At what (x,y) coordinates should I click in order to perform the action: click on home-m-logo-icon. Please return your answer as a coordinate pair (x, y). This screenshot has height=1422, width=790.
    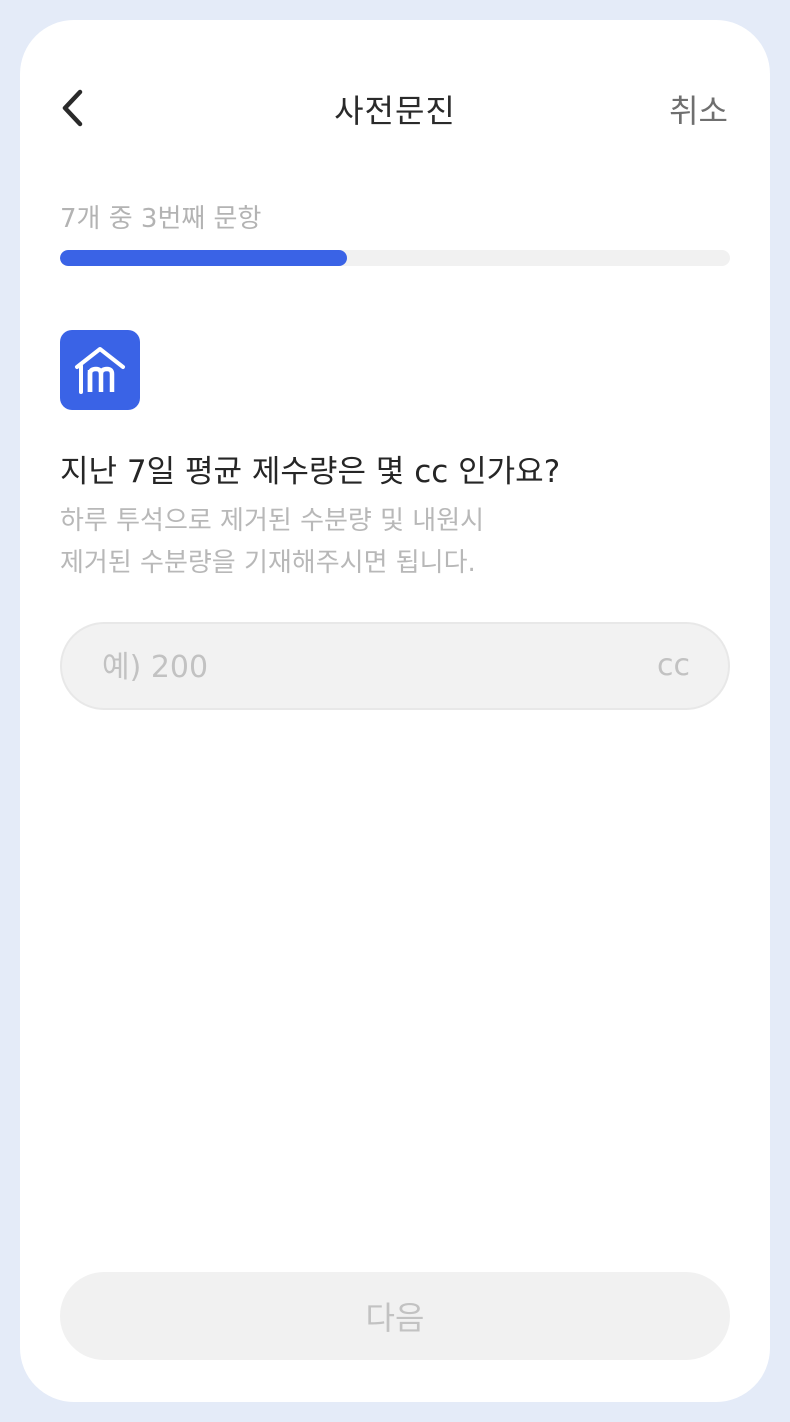
    Looking at the image, I should click on (100, 370).